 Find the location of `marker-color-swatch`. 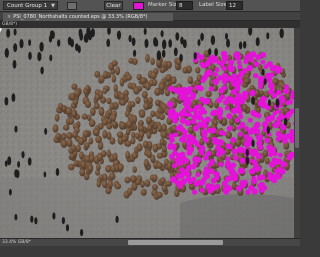

marker-color-swatch is located at coordinates (138, 6).